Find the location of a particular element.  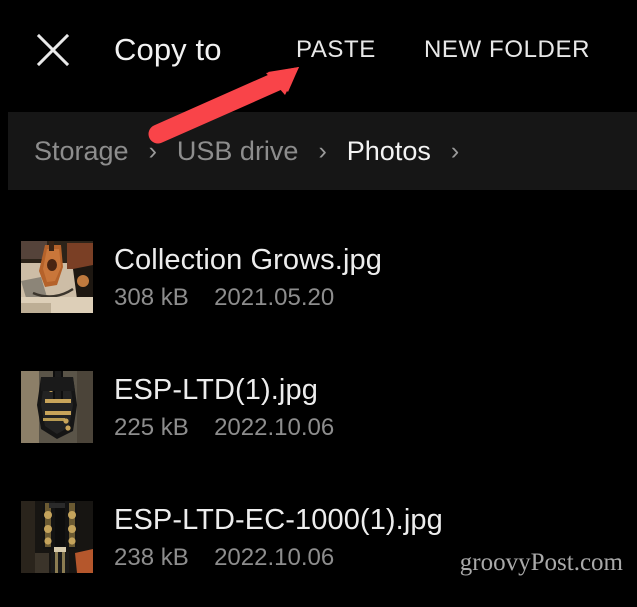

file-info: Collection Grows.jpg 308 kB 2021.05.20 is located at coordinates (248, 277).